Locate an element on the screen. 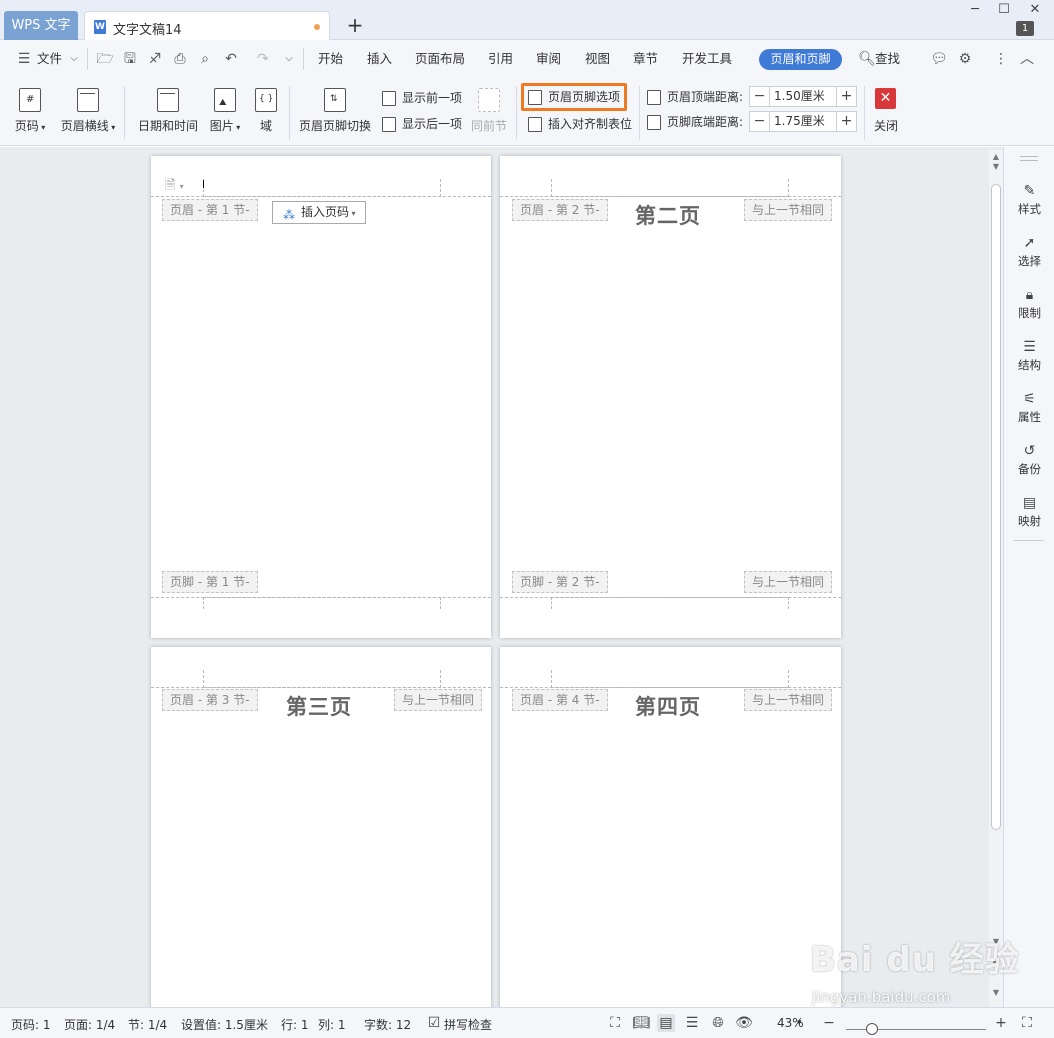  fit-window-icon: ⛶ is located at coordinates (1027, 1023).